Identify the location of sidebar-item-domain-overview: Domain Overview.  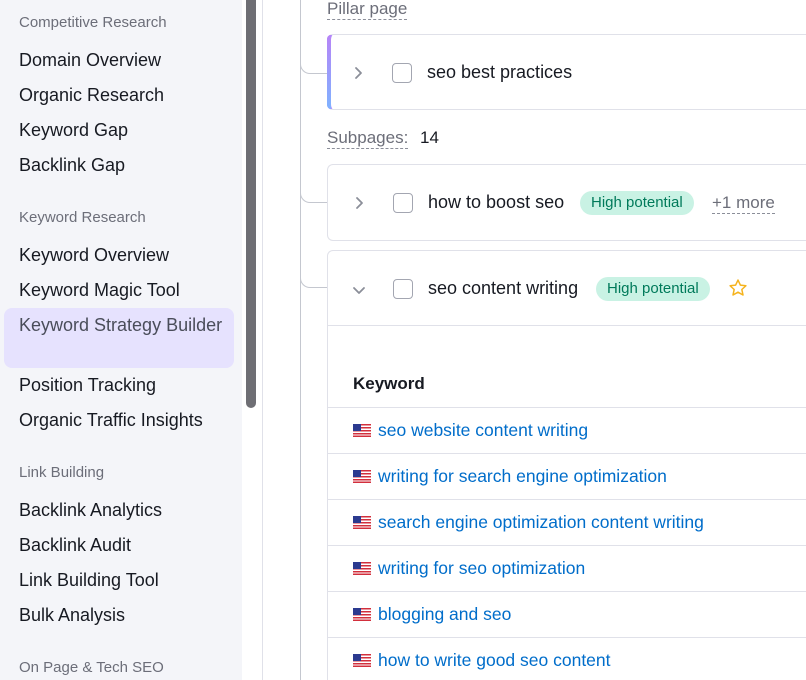
(90, 60).